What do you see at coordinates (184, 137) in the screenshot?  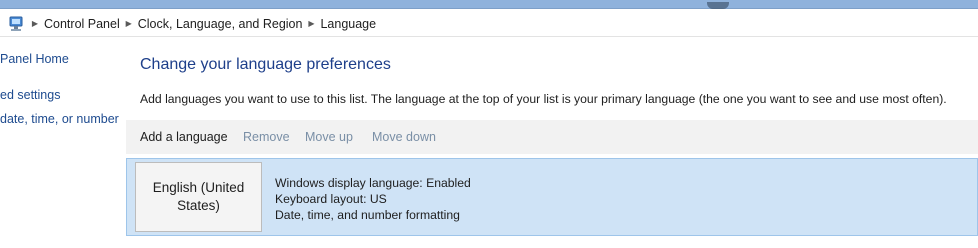 I see `add-language-button: Add a language` at bounding box center [184, 137].